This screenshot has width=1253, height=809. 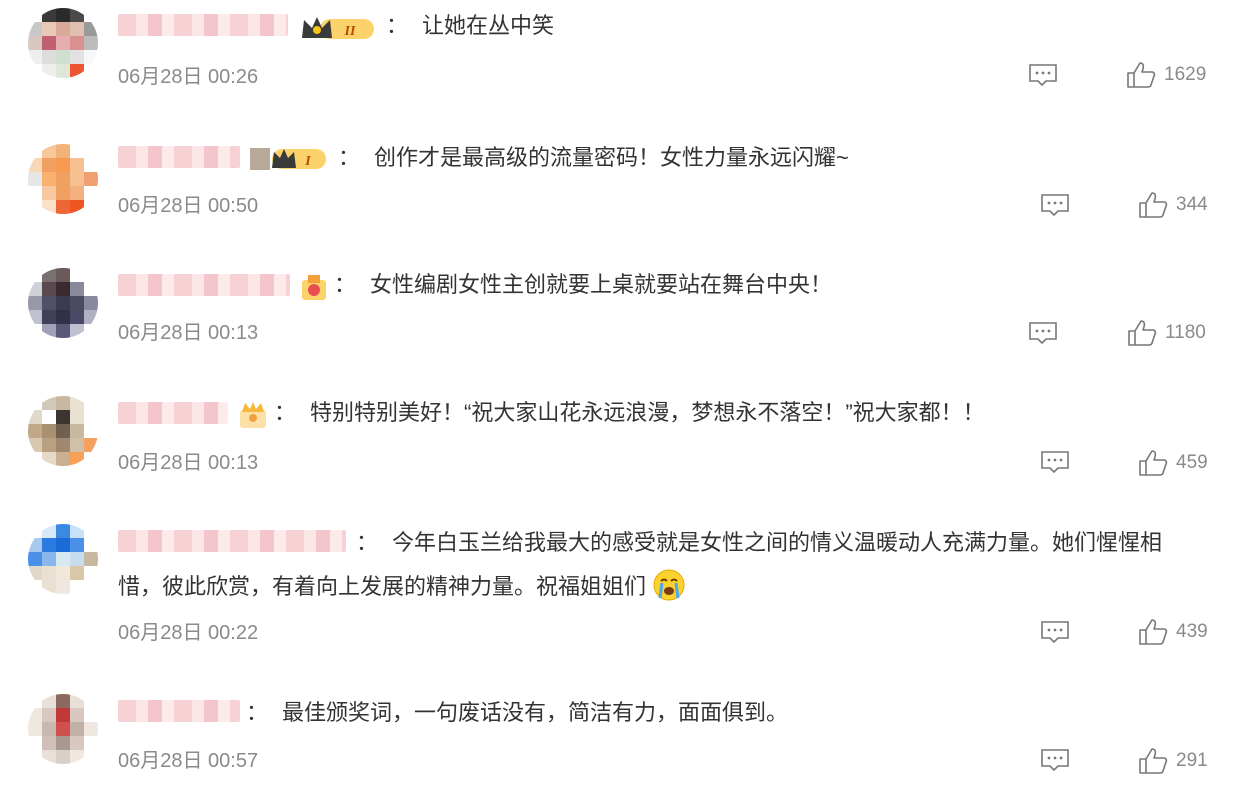 What do you see at coordinates (1185, 74) in the screenshot?
I see `like-count: 1629` at bounding box center [1185, 74].